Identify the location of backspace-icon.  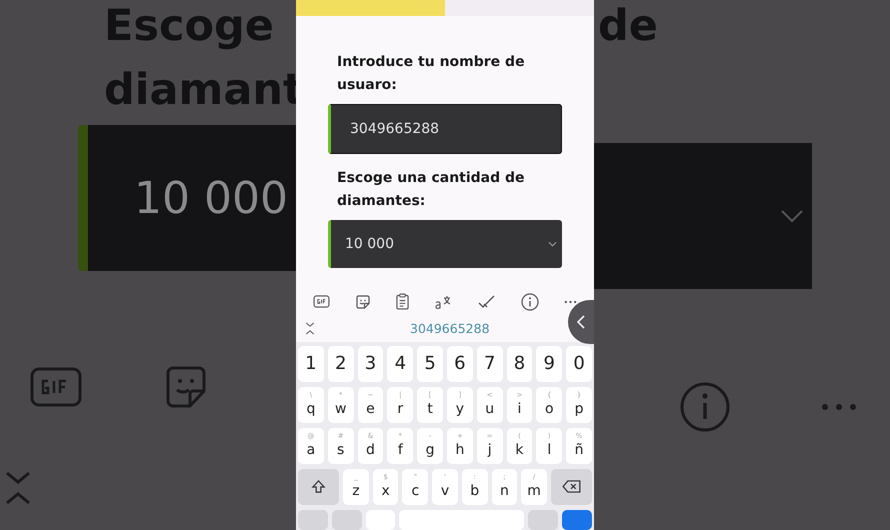
(571, 487).